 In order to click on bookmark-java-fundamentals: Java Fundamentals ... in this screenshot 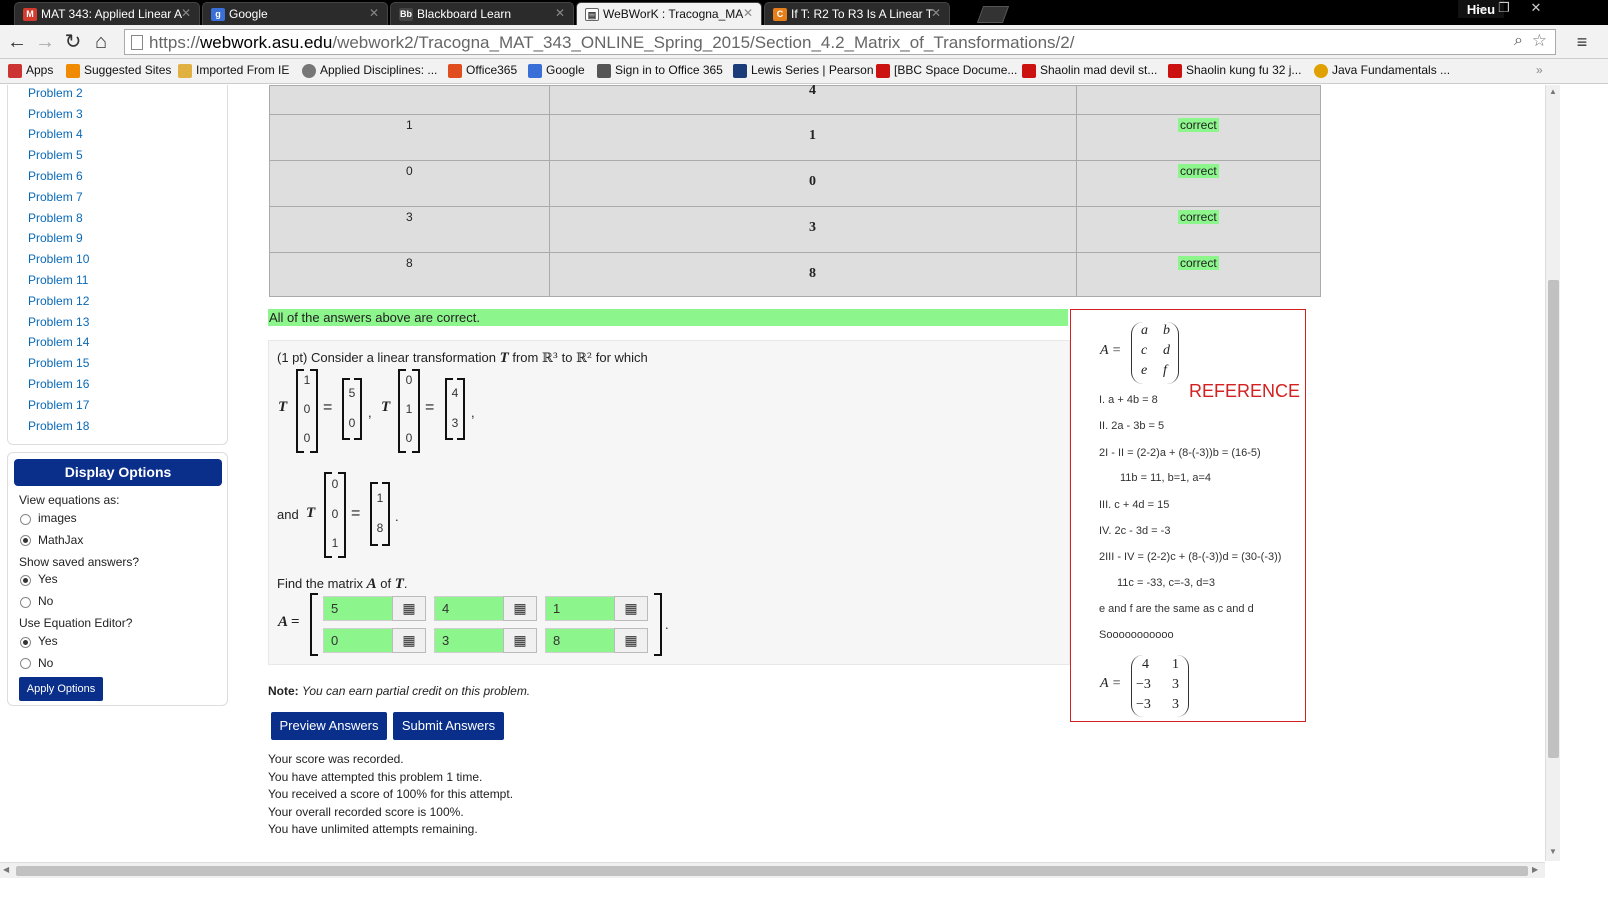, I will do `click(1382, 70)`.